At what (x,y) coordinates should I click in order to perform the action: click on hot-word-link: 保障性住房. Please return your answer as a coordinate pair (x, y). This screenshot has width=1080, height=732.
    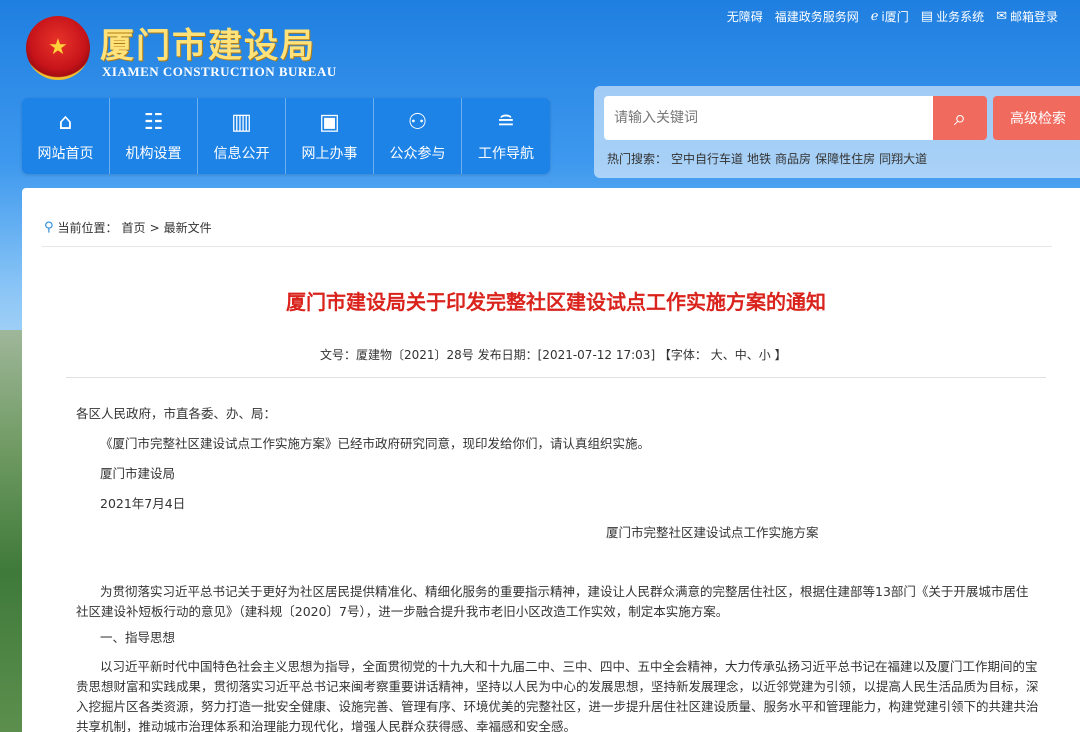
    Looking at the image, I should click on (845, 158).